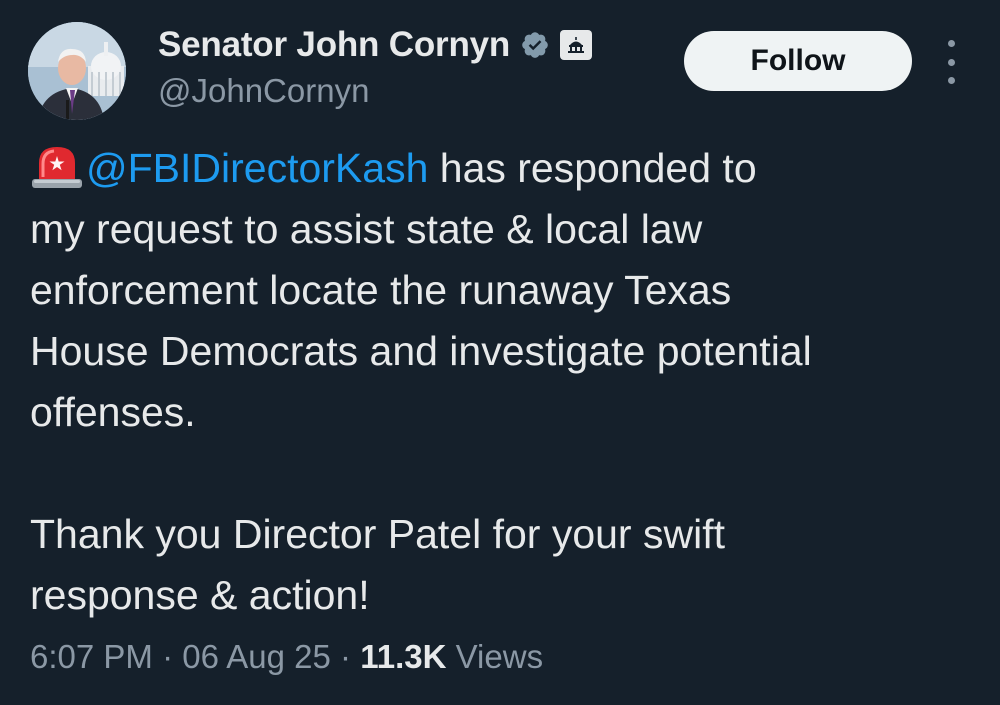  I want to click on tweet-time: 6:07 PM, so click(91, 657).